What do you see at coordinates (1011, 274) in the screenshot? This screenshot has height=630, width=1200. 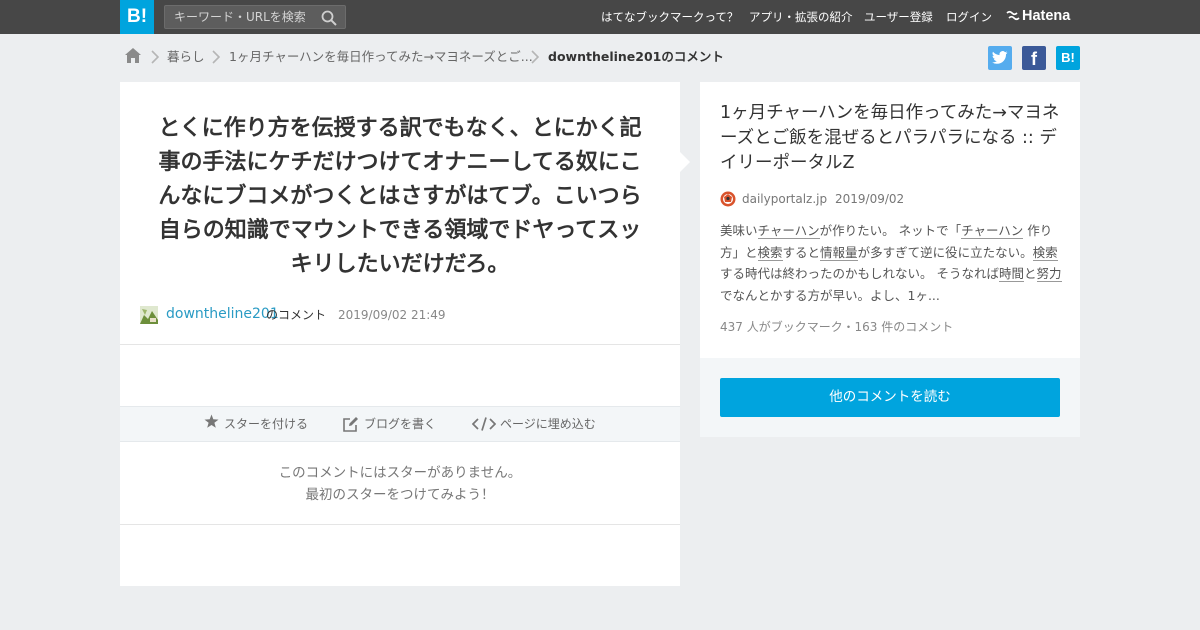 I see `summary-keyword-link: 時間` at bounding box center [1011, 274].